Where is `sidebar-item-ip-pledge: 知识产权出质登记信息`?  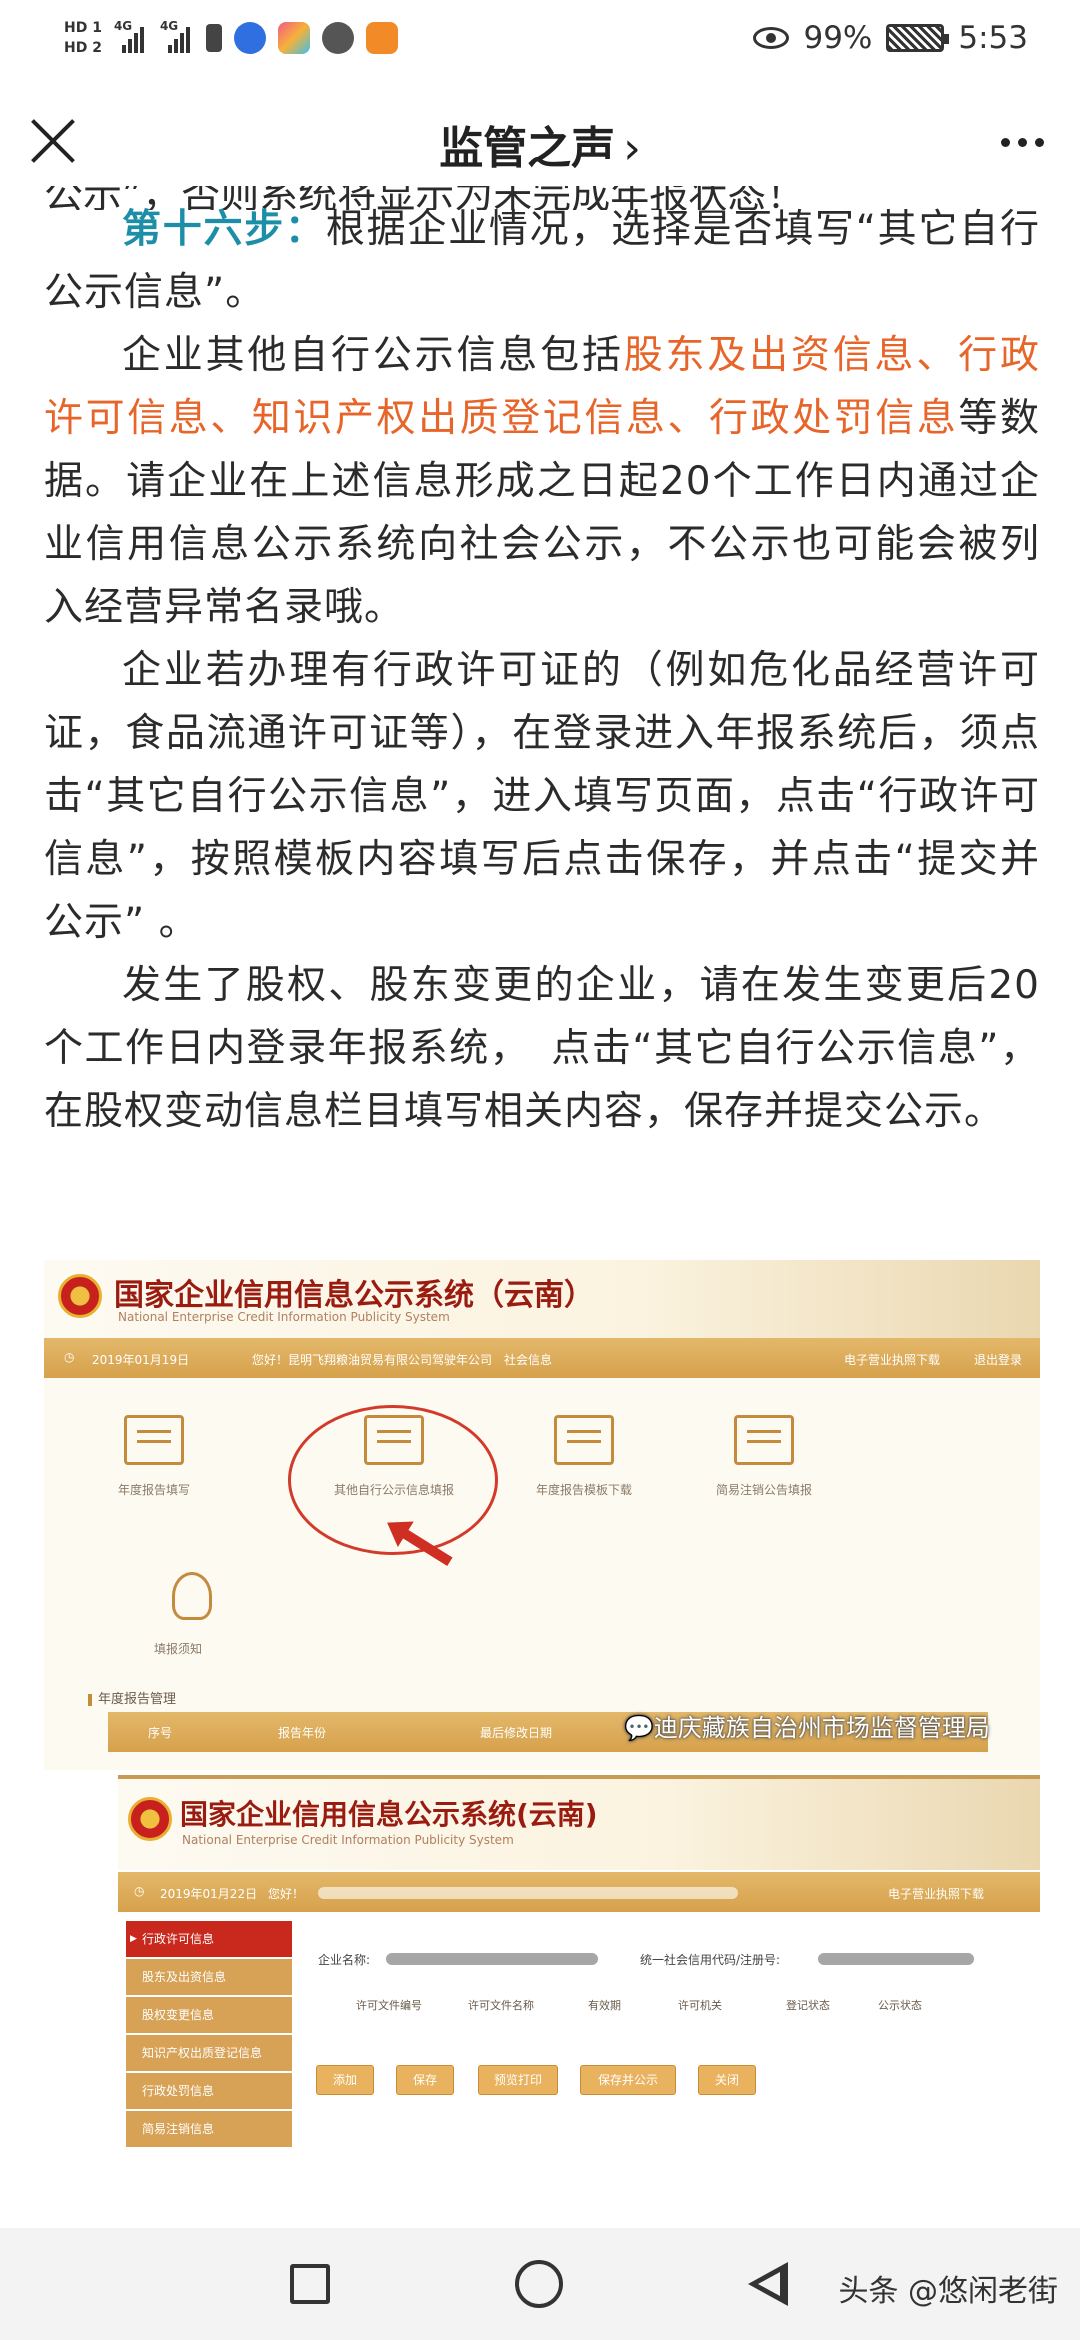
sidebar-item-ip-pledge: 知识产权出质登记信息 is located at coordinates (209, 2053).